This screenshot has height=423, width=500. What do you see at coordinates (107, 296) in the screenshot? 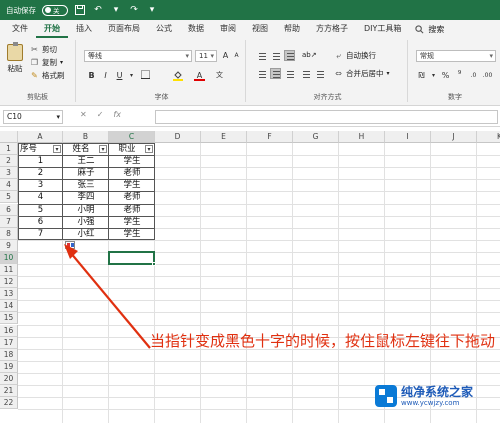
I see `annotation-arrow` at bounding box center [107, 296].